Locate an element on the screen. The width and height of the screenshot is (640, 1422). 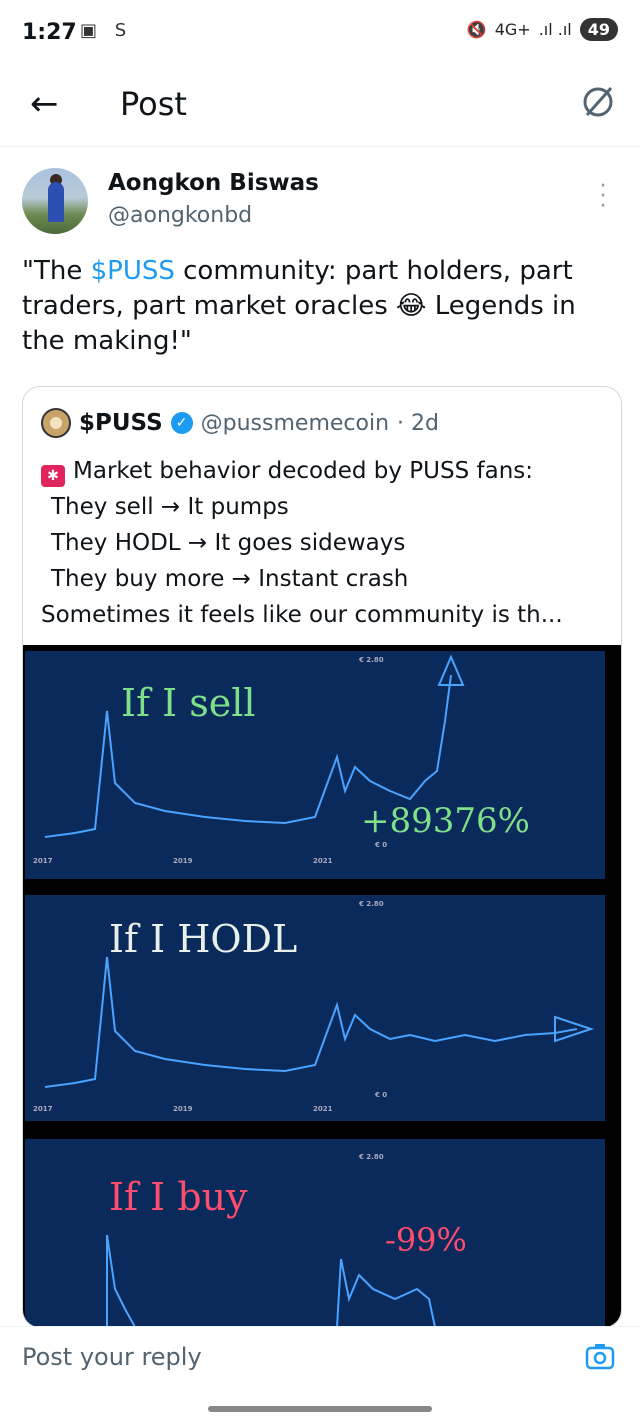
quote-handle: @pussmemecoin is located at coordinates (295, 423).